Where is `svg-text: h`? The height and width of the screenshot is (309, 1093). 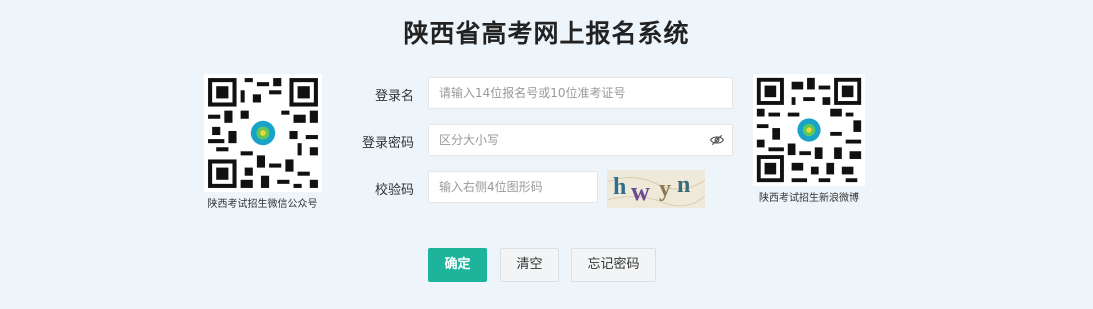
svg-text: h is located at coordinates (619, 187).